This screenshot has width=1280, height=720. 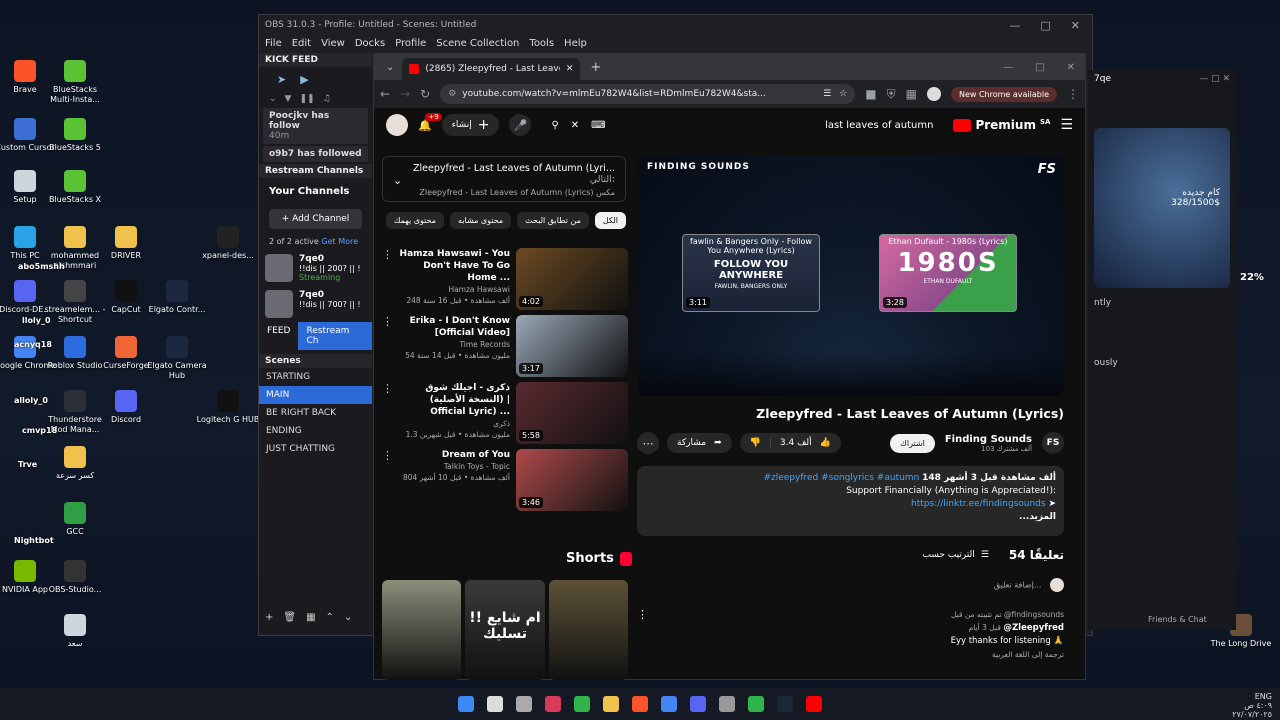 What do you see at coordinates (570, 69) in the screenshot?
I see `close-tab-icon: ✕` at bounding box center [570, 69].